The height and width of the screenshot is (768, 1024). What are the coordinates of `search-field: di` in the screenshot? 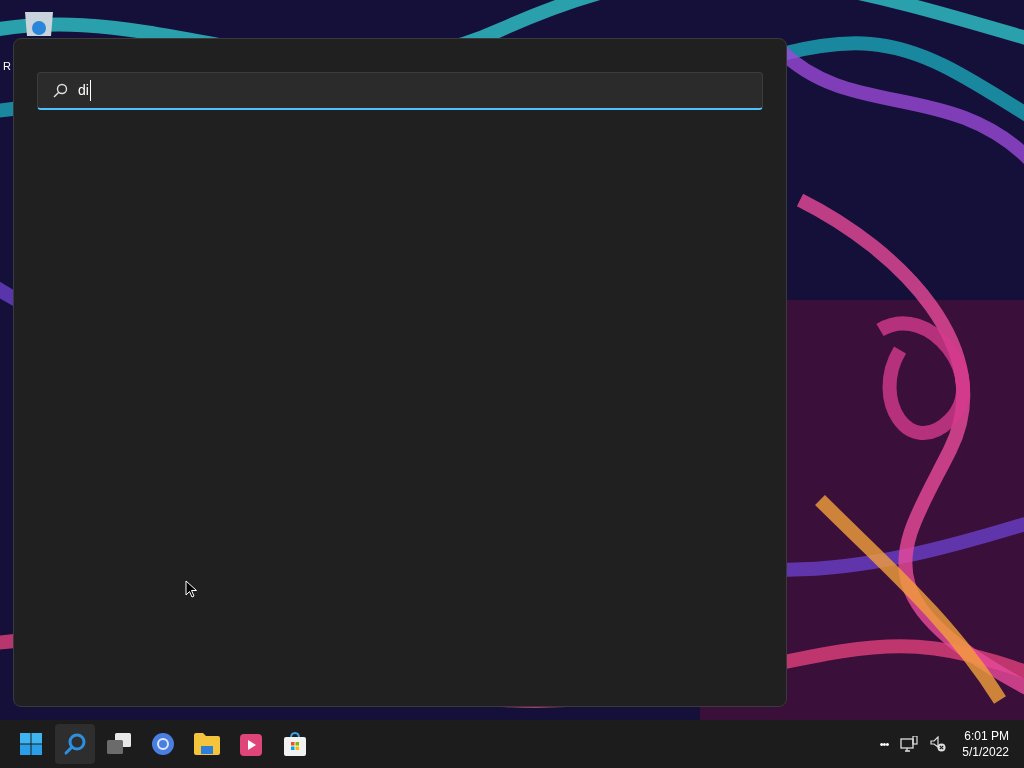 It's located at (400, 91).